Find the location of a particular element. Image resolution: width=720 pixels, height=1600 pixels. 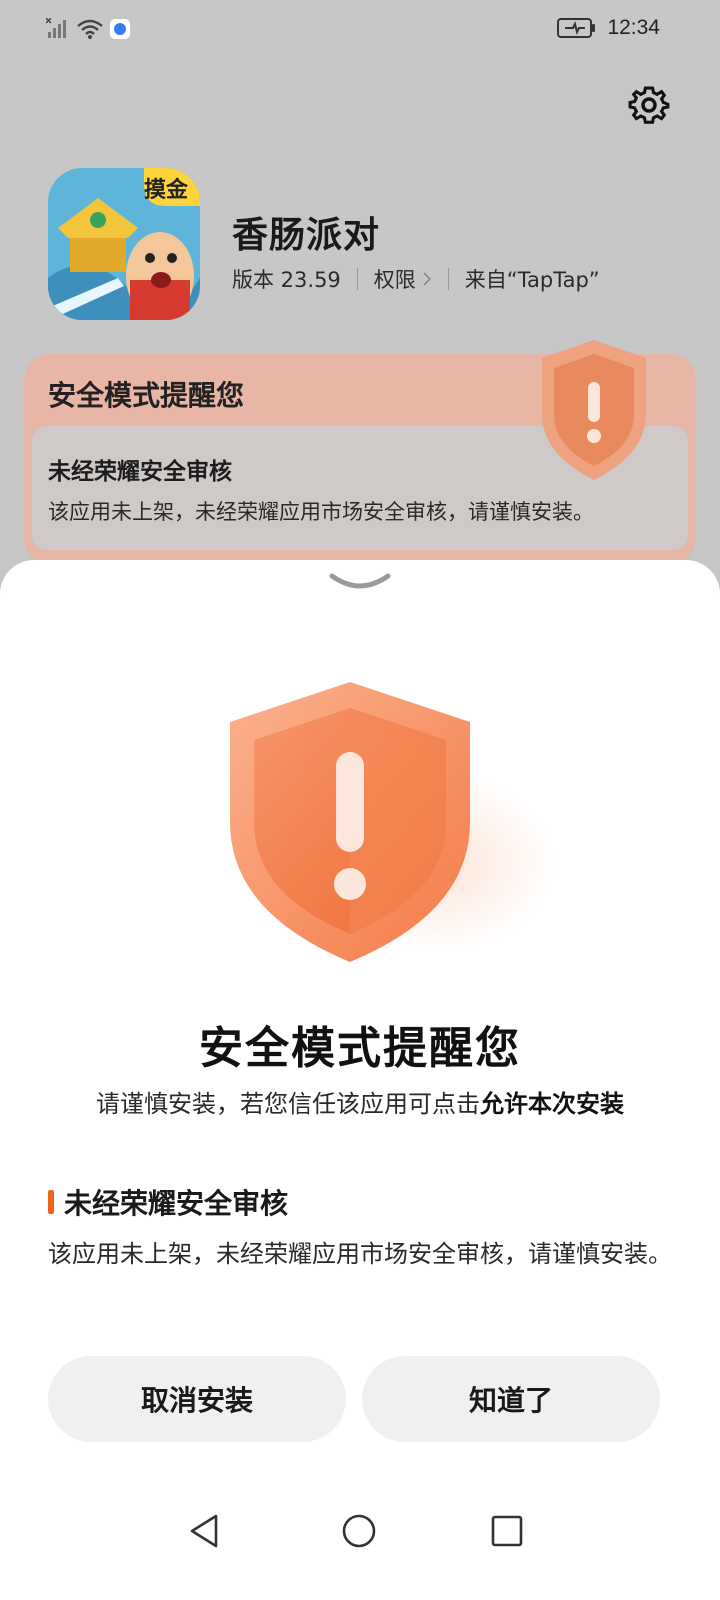

sheet-description: 请谨慎安装，若您信任该应用可点击允许本次安装 is located at coordinates (360, 1101).